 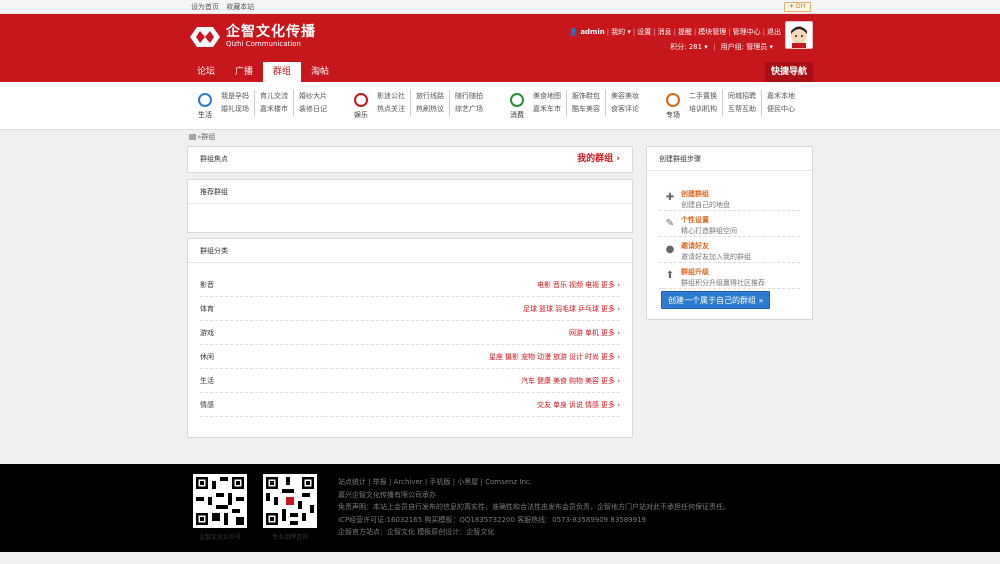 What do you see at coordinates (235, 96) in the screenshot?
I see `category-link: 我是孕妈` at bounding box center [235, 96].